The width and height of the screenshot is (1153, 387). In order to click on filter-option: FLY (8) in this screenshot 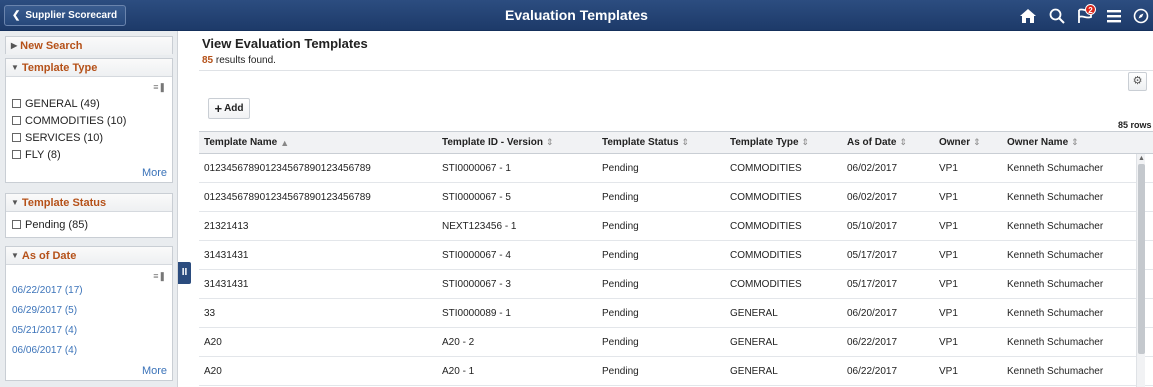, I will do `click(89, 154)`.